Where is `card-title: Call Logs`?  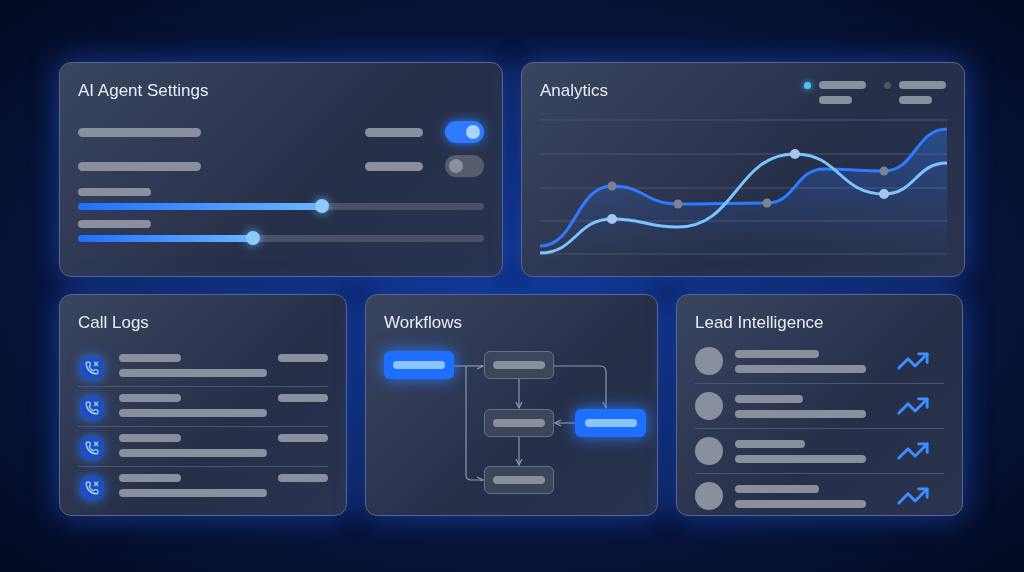
card-title: Call Logs is located at coordinates (113, 323).